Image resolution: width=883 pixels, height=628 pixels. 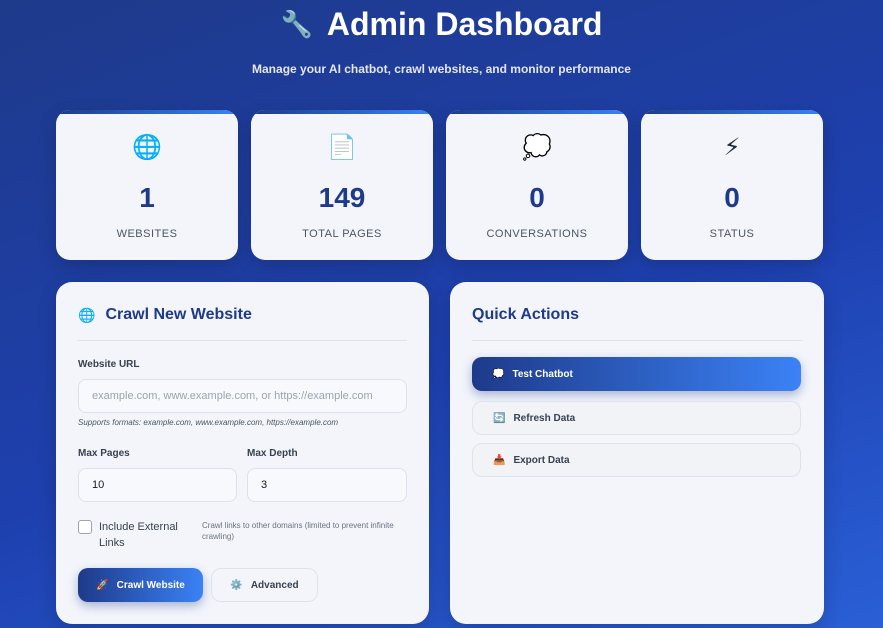 I want to click on export-data-label: Export Data, so click(x=541, y=460).